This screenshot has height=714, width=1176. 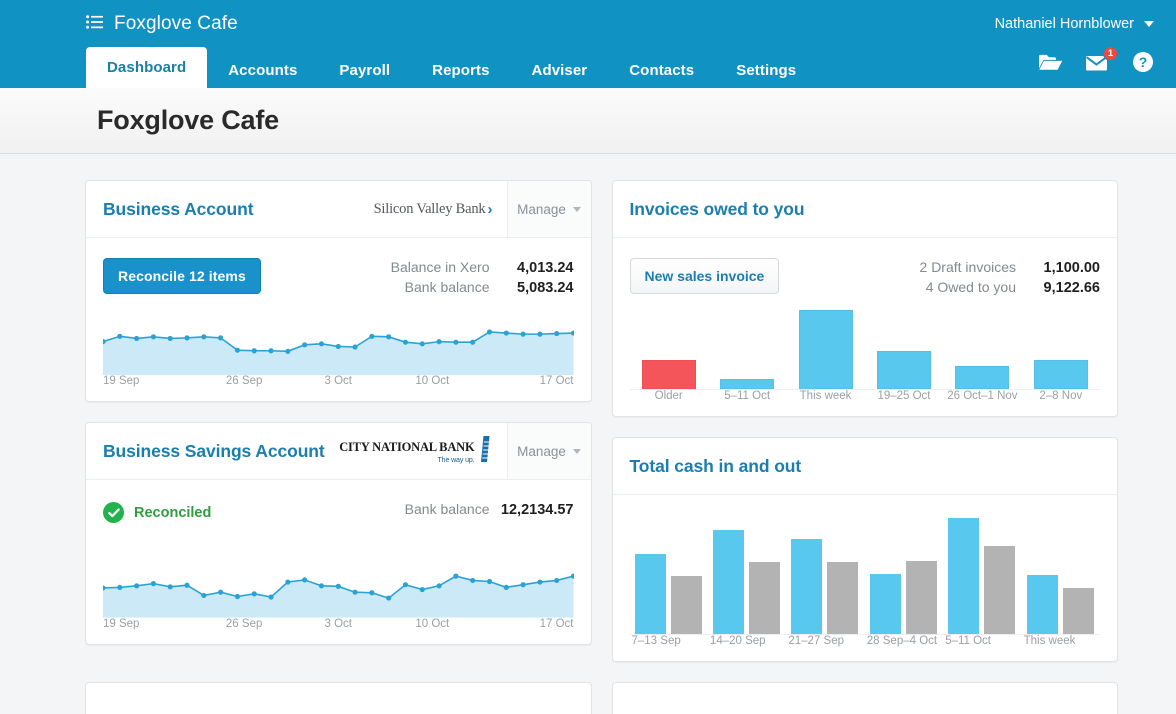 I want to click on tab-accounts: Accounts, so click(x=262, y=70).